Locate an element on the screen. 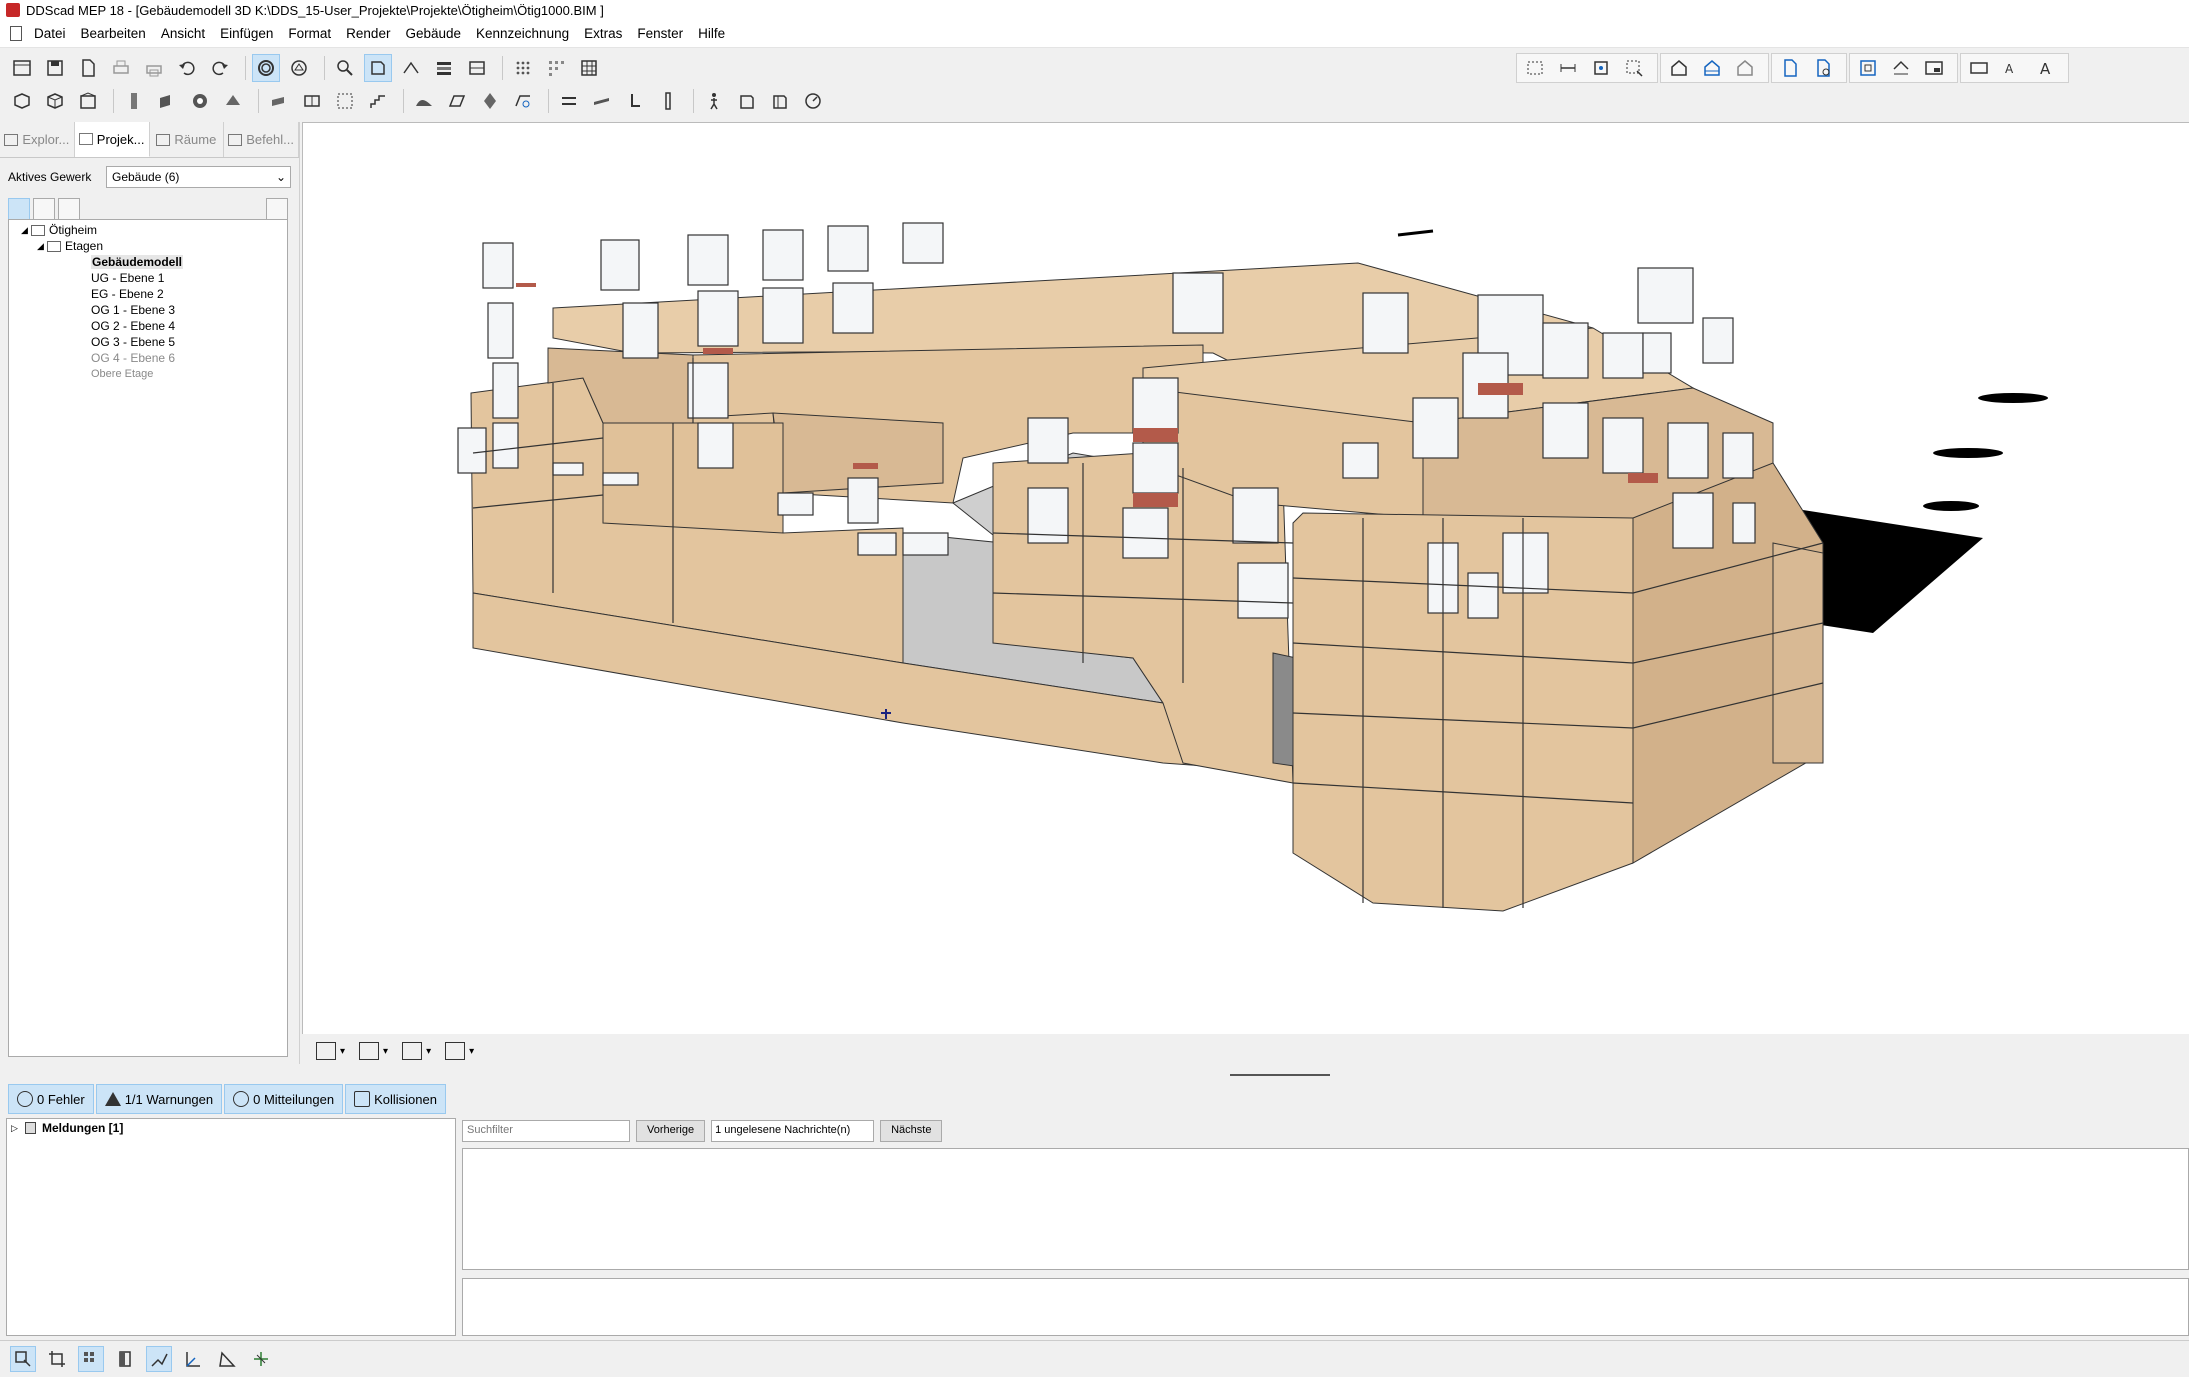 This screenshot has height=1377, width=2189. view-window-icon is located at coordinates (1934, 68).